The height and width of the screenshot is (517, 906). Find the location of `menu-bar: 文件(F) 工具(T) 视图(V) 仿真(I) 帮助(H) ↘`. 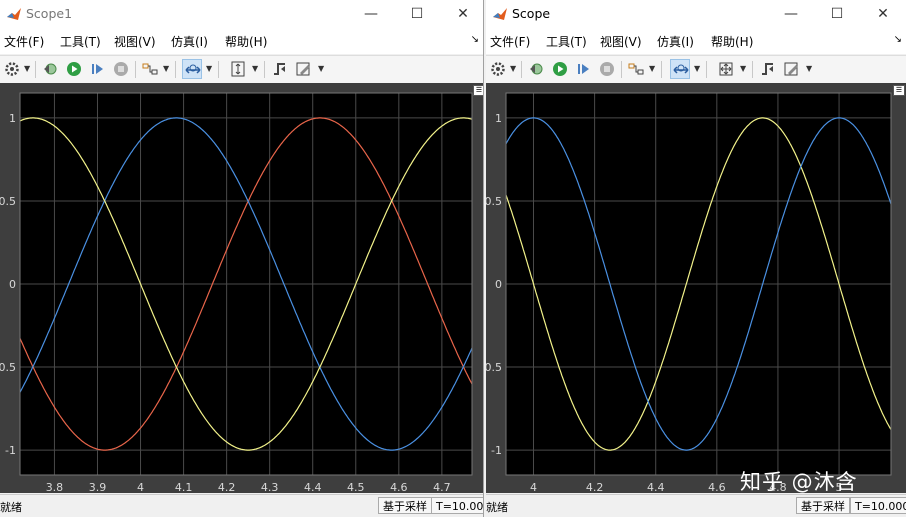

menu-bar: 文件(F) 工具(T) 视图(V) 仿真(I) 帮助(H) ↘ is located at coordinates (241, 41).